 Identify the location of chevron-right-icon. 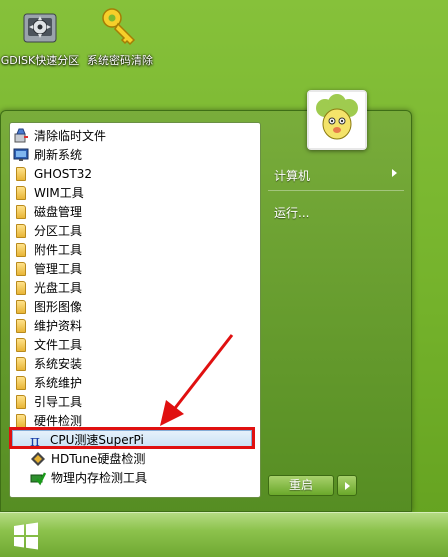
(394, 173).